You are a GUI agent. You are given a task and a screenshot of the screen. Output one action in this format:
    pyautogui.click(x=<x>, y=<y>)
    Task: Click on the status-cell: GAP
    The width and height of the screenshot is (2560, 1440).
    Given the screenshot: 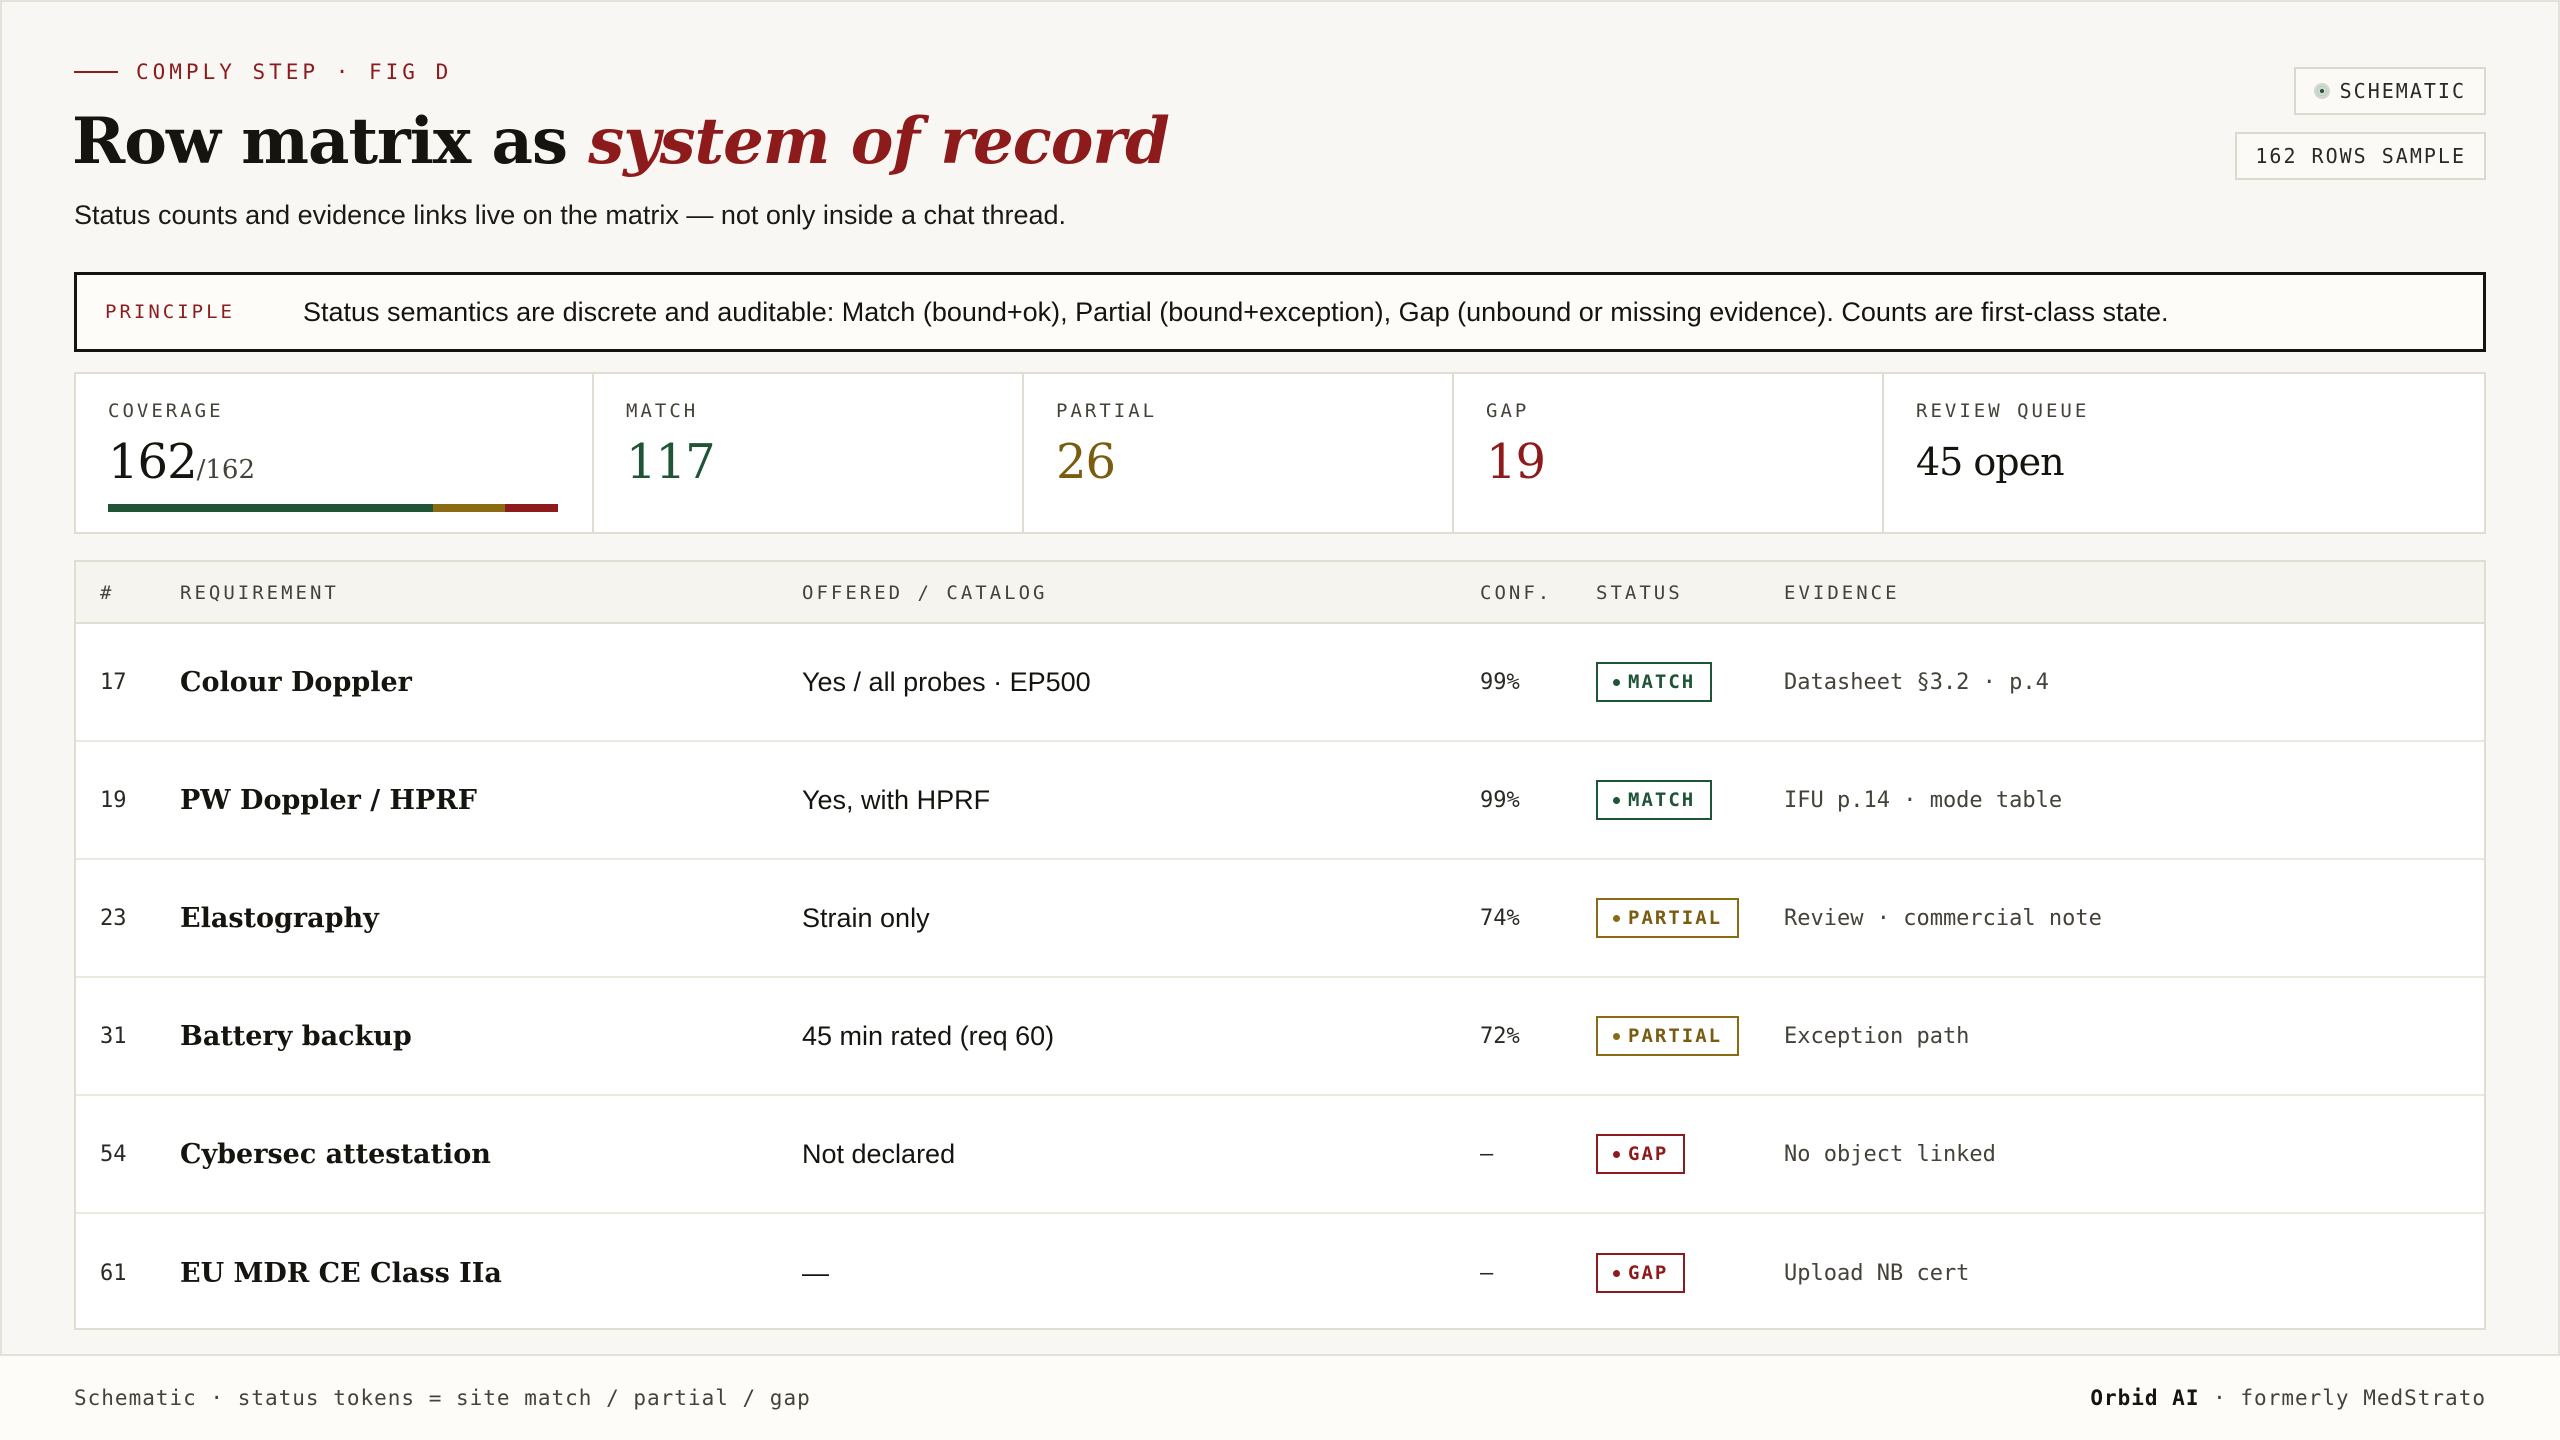 What is the action you would take?
    pyautogui.click(x=1641, y=1154)
    